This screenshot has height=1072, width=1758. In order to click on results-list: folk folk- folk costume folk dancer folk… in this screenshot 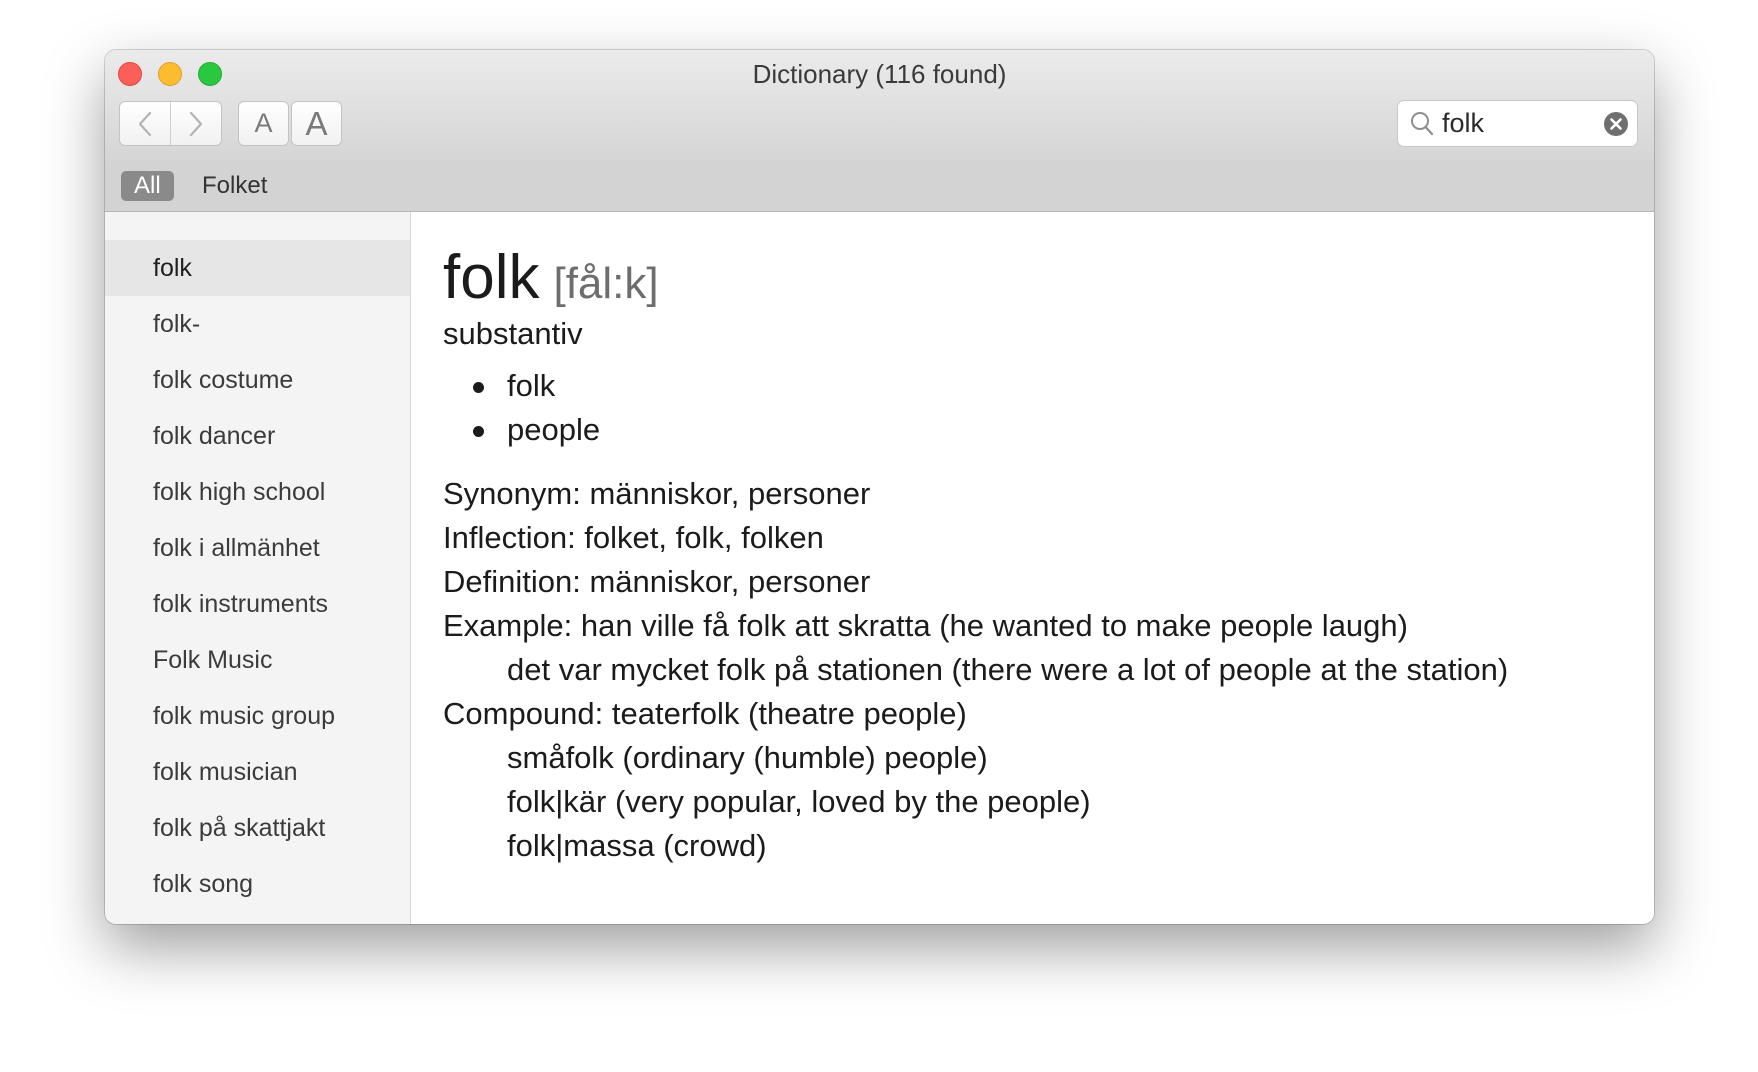, I will do `click(257, 576)`.